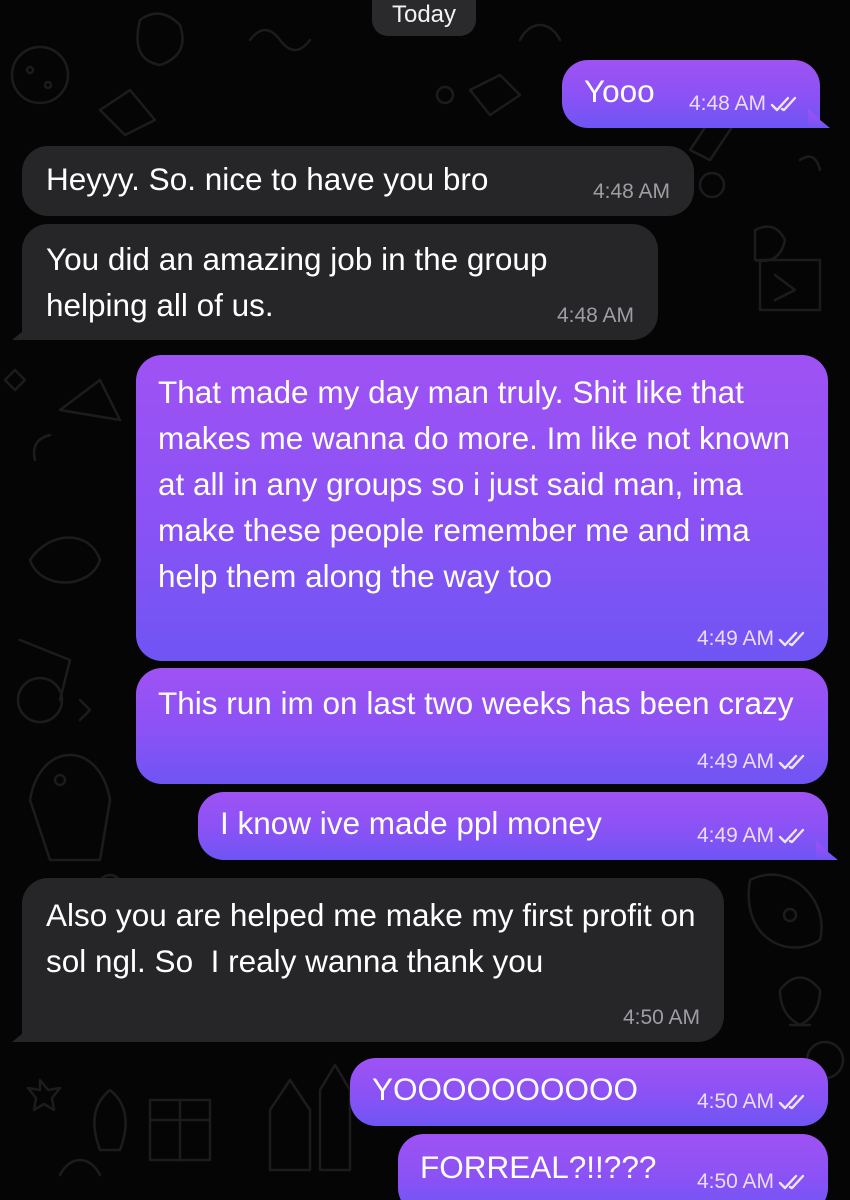  I want to click on message-bubble-outgoing: YOOOOOOOOOO 4:50 AM, so click(589, 1092).